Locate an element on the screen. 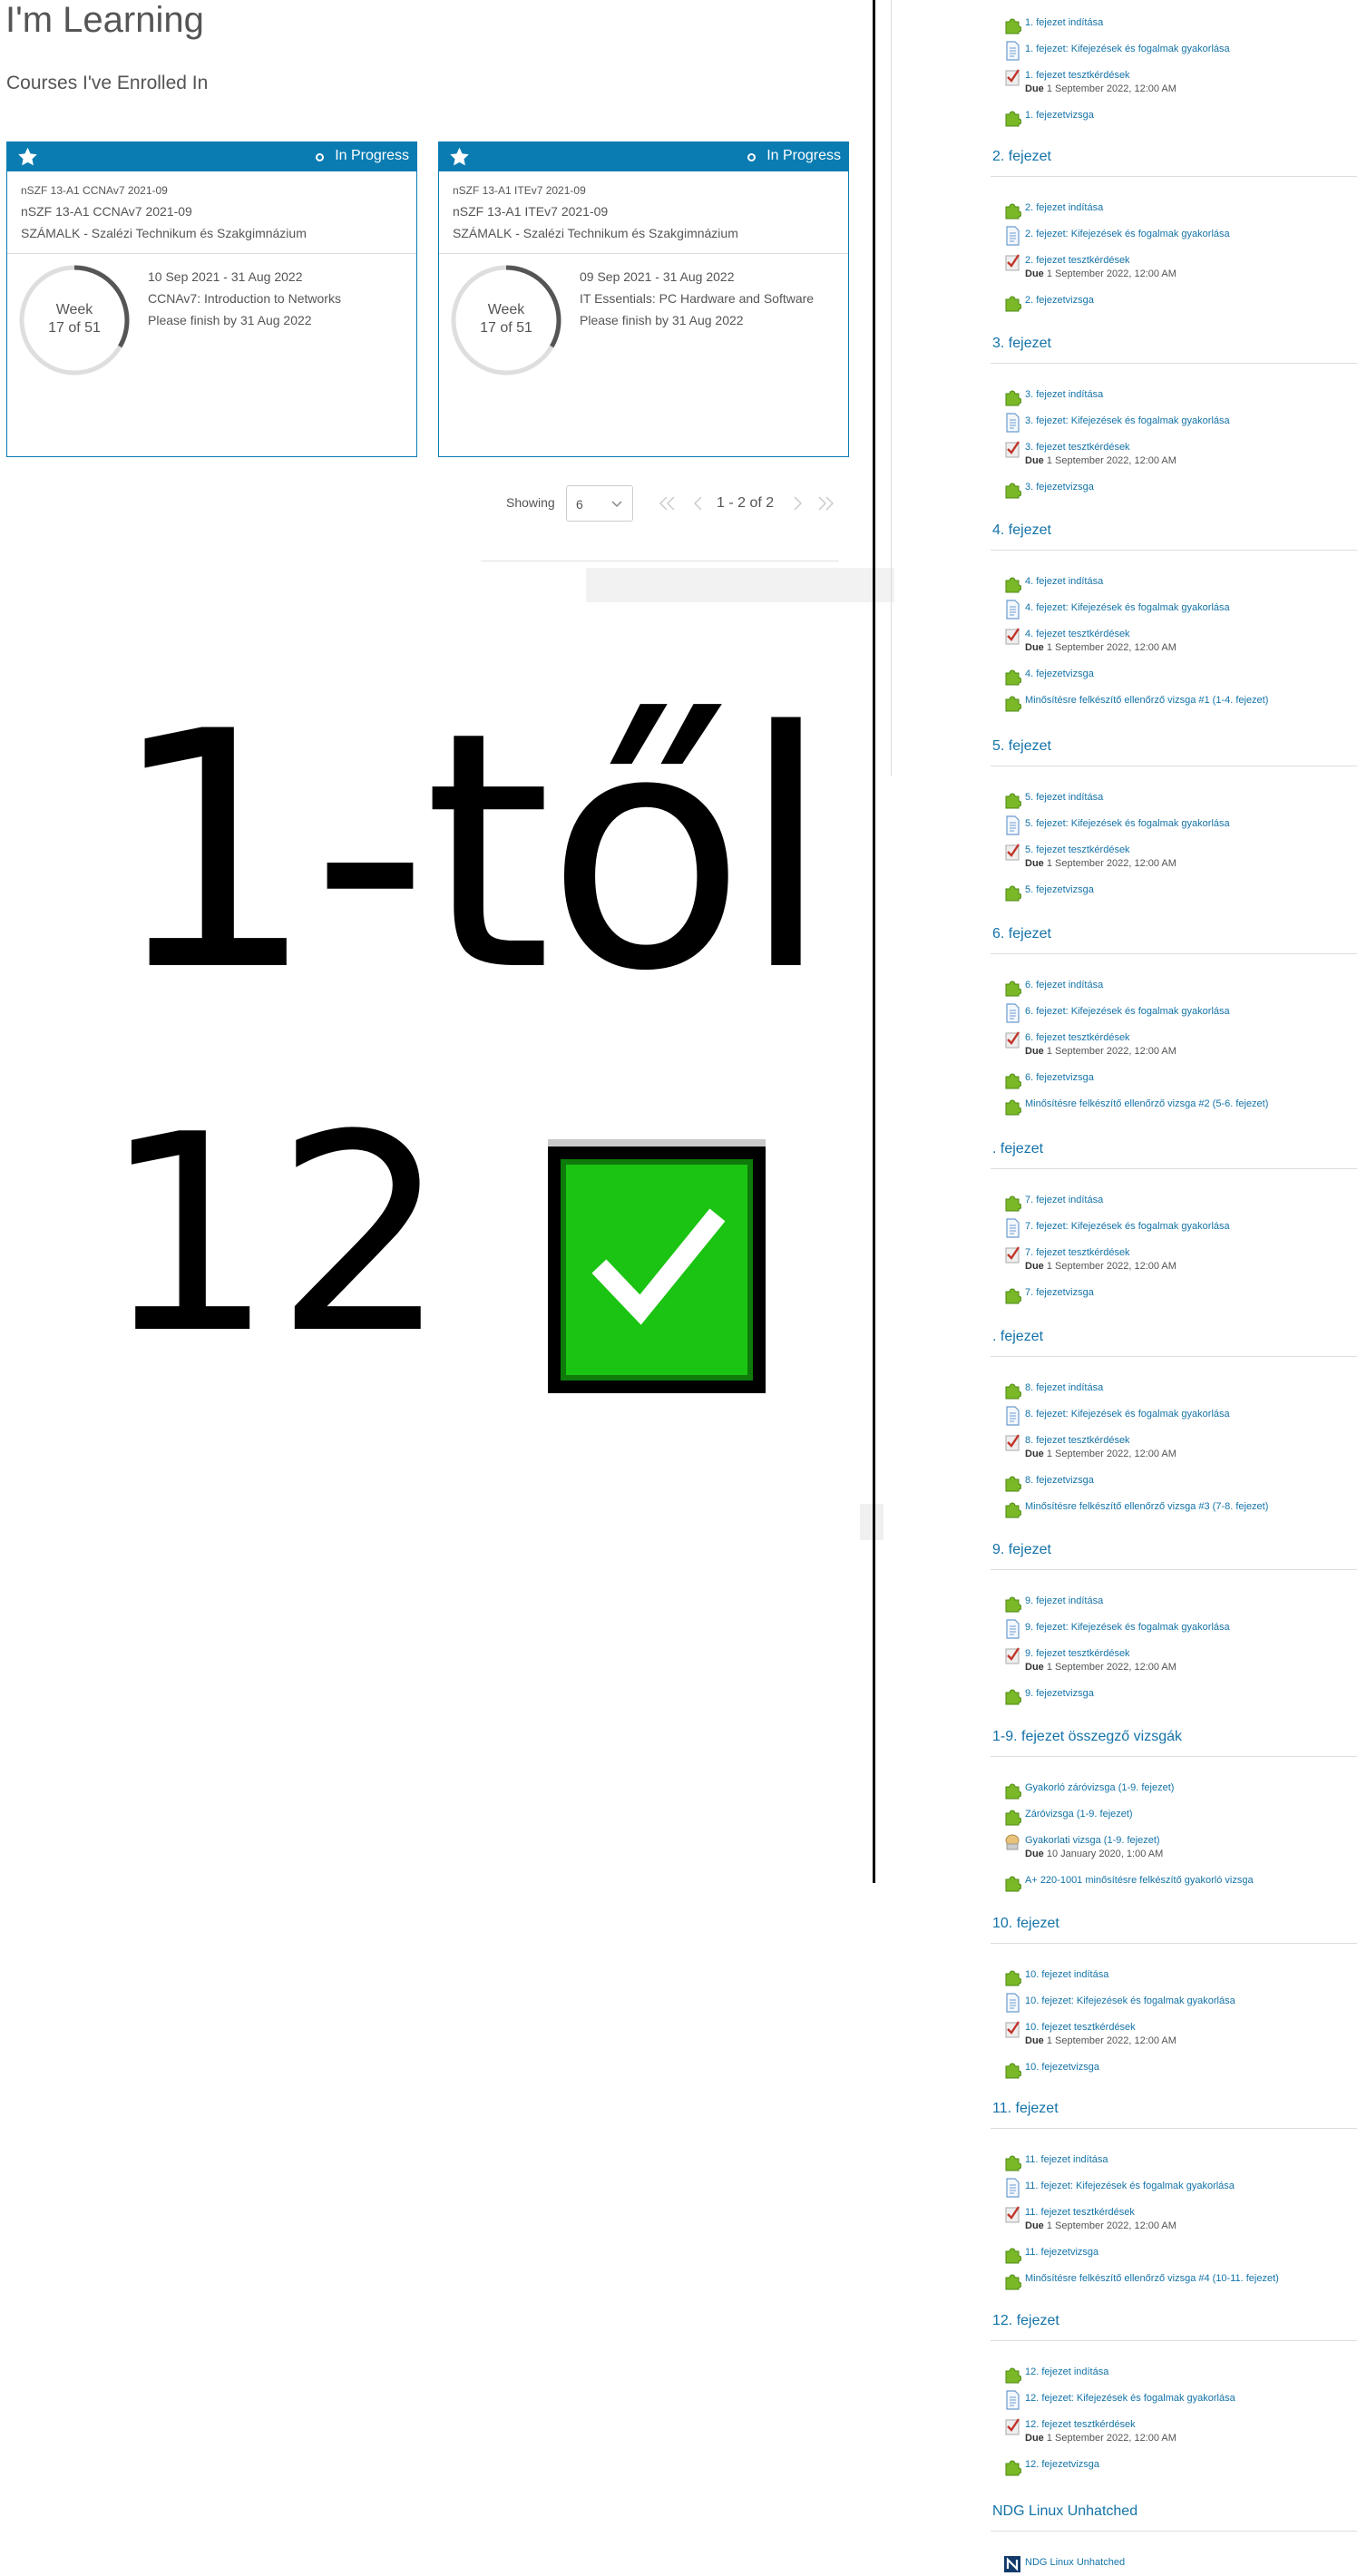 Image resolution: width=1357 pixels, height=2576 pixels. status-badge: In Progress is located at coordinates (803, 155).